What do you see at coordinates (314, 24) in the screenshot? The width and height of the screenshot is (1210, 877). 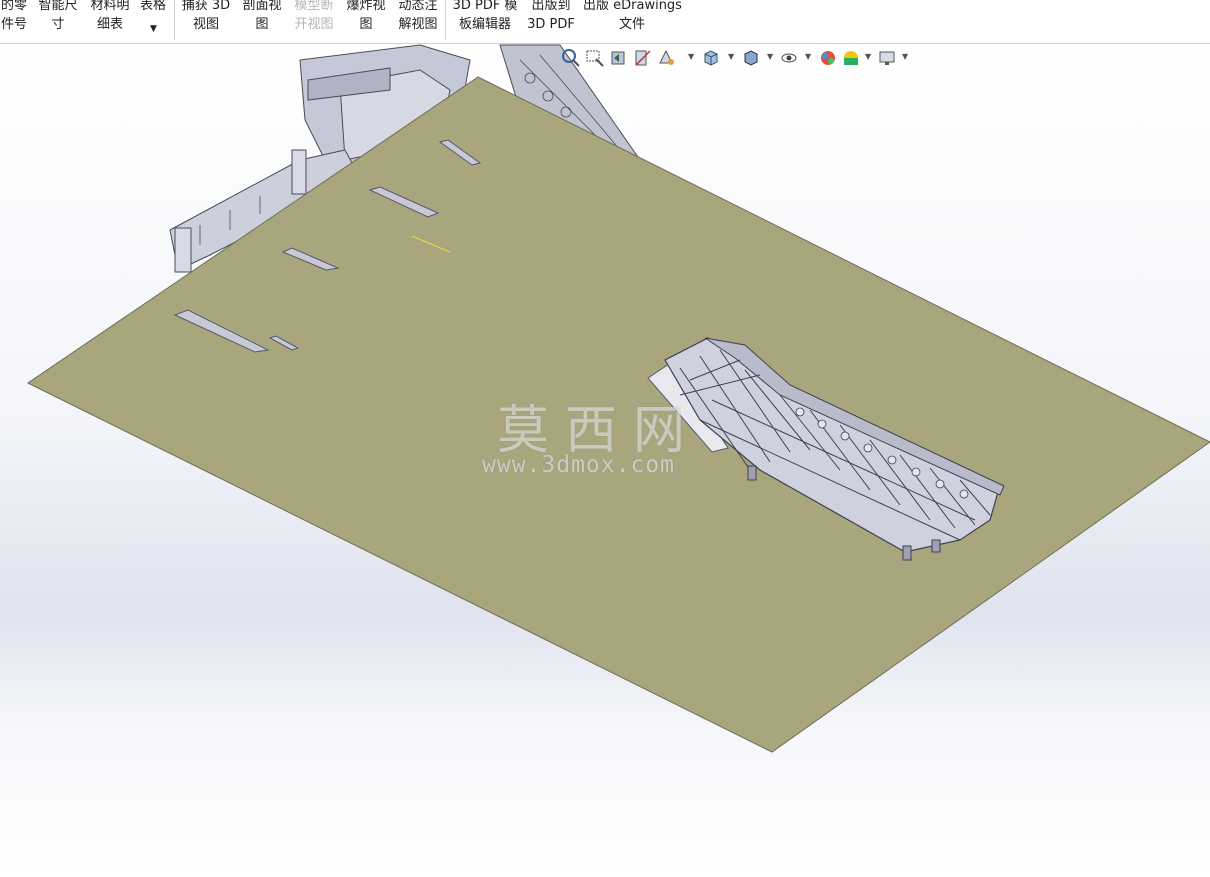 I see `ribbon-label-line2: 开视图` at bounding box center [314, 24].